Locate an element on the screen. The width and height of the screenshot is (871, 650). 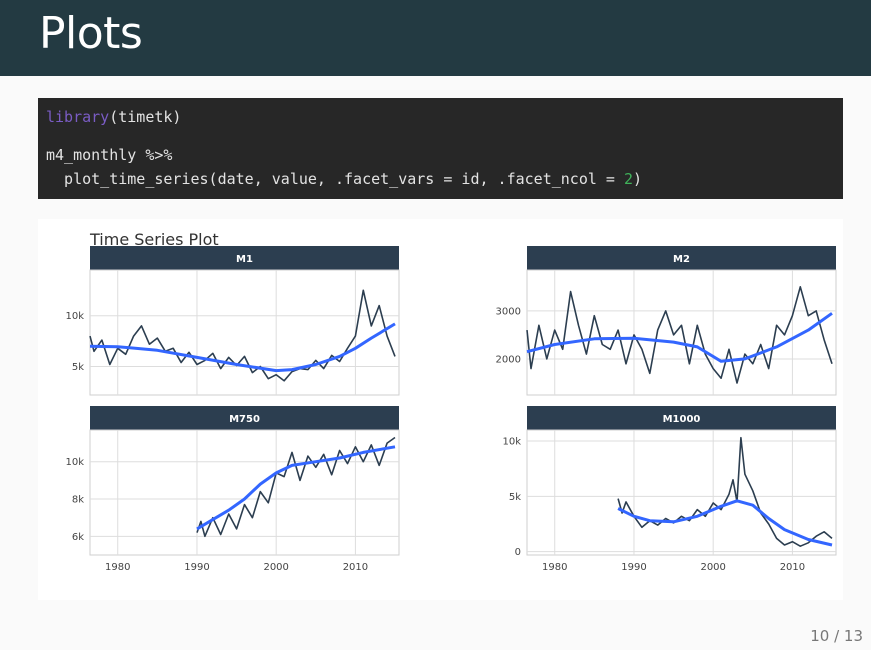
page-number: 10 / 13 is located at coordinates (836, 636).